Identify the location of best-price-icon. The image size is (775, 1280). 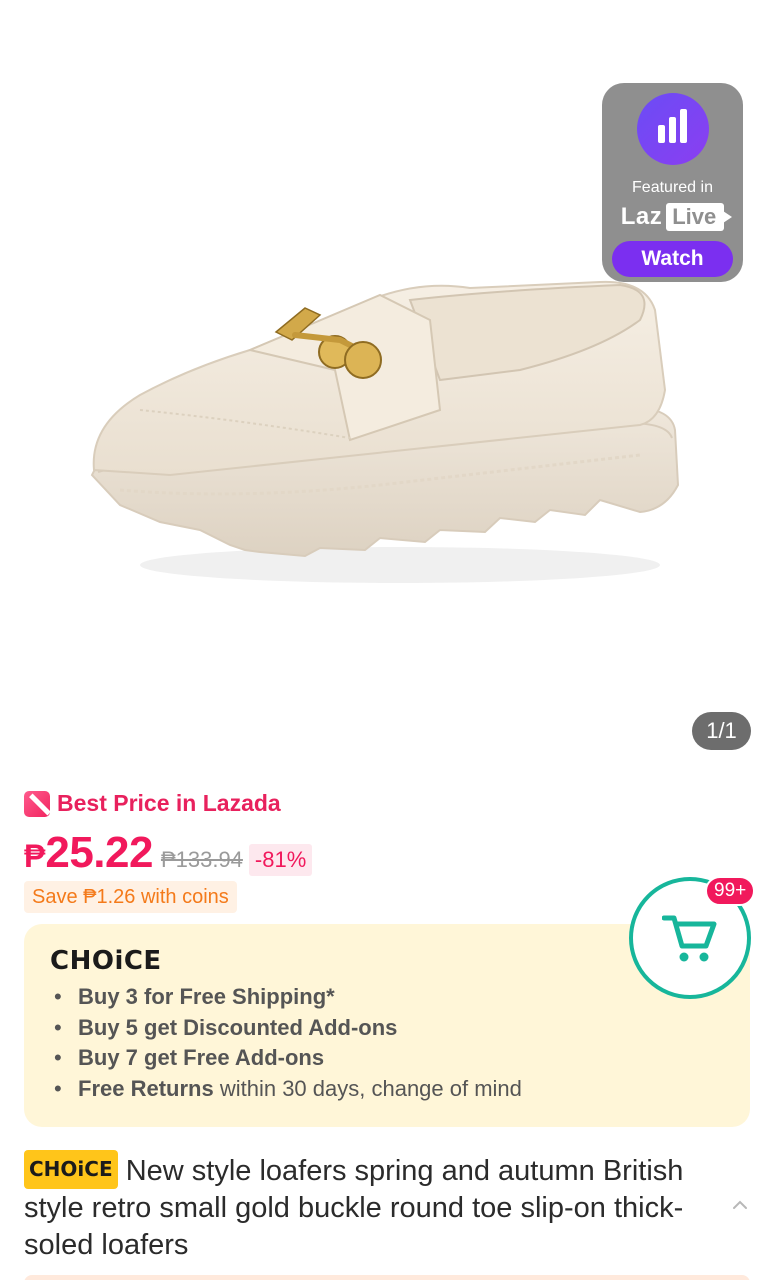
(37, 803).